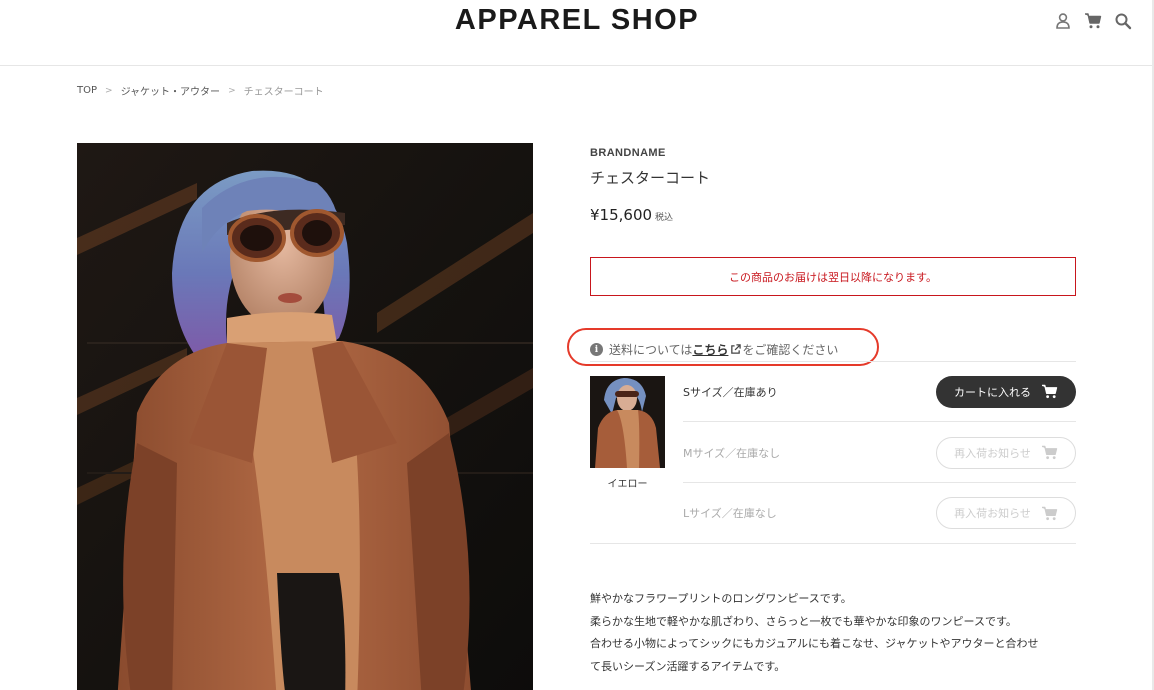 This screenshot has width=1154, height=690. I want to click on variant-row: Mサイズ／在庫なし 再入荷お知らせ, so click(879, 453).